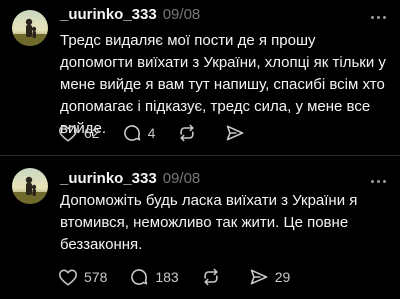 The image size is (400, 299). I want to click on like-count: 62, so click(92, 133).